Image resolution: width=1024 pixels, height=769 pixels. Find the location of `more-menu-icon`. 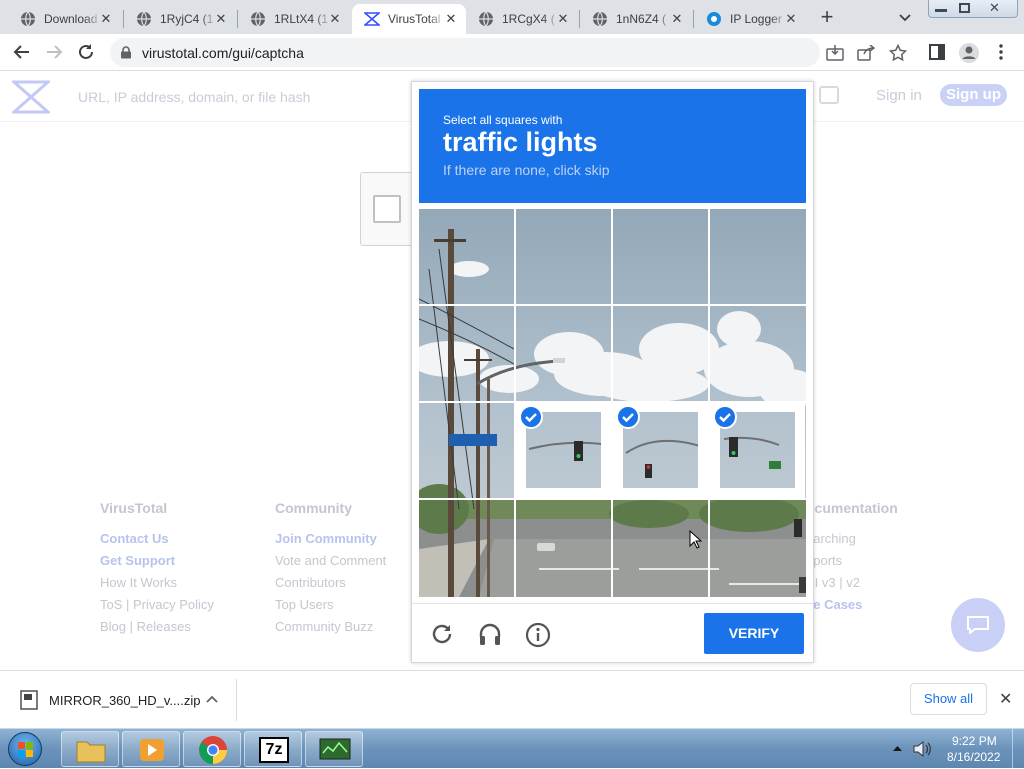

more-menu-icon is located at coordinates (1001, 52).